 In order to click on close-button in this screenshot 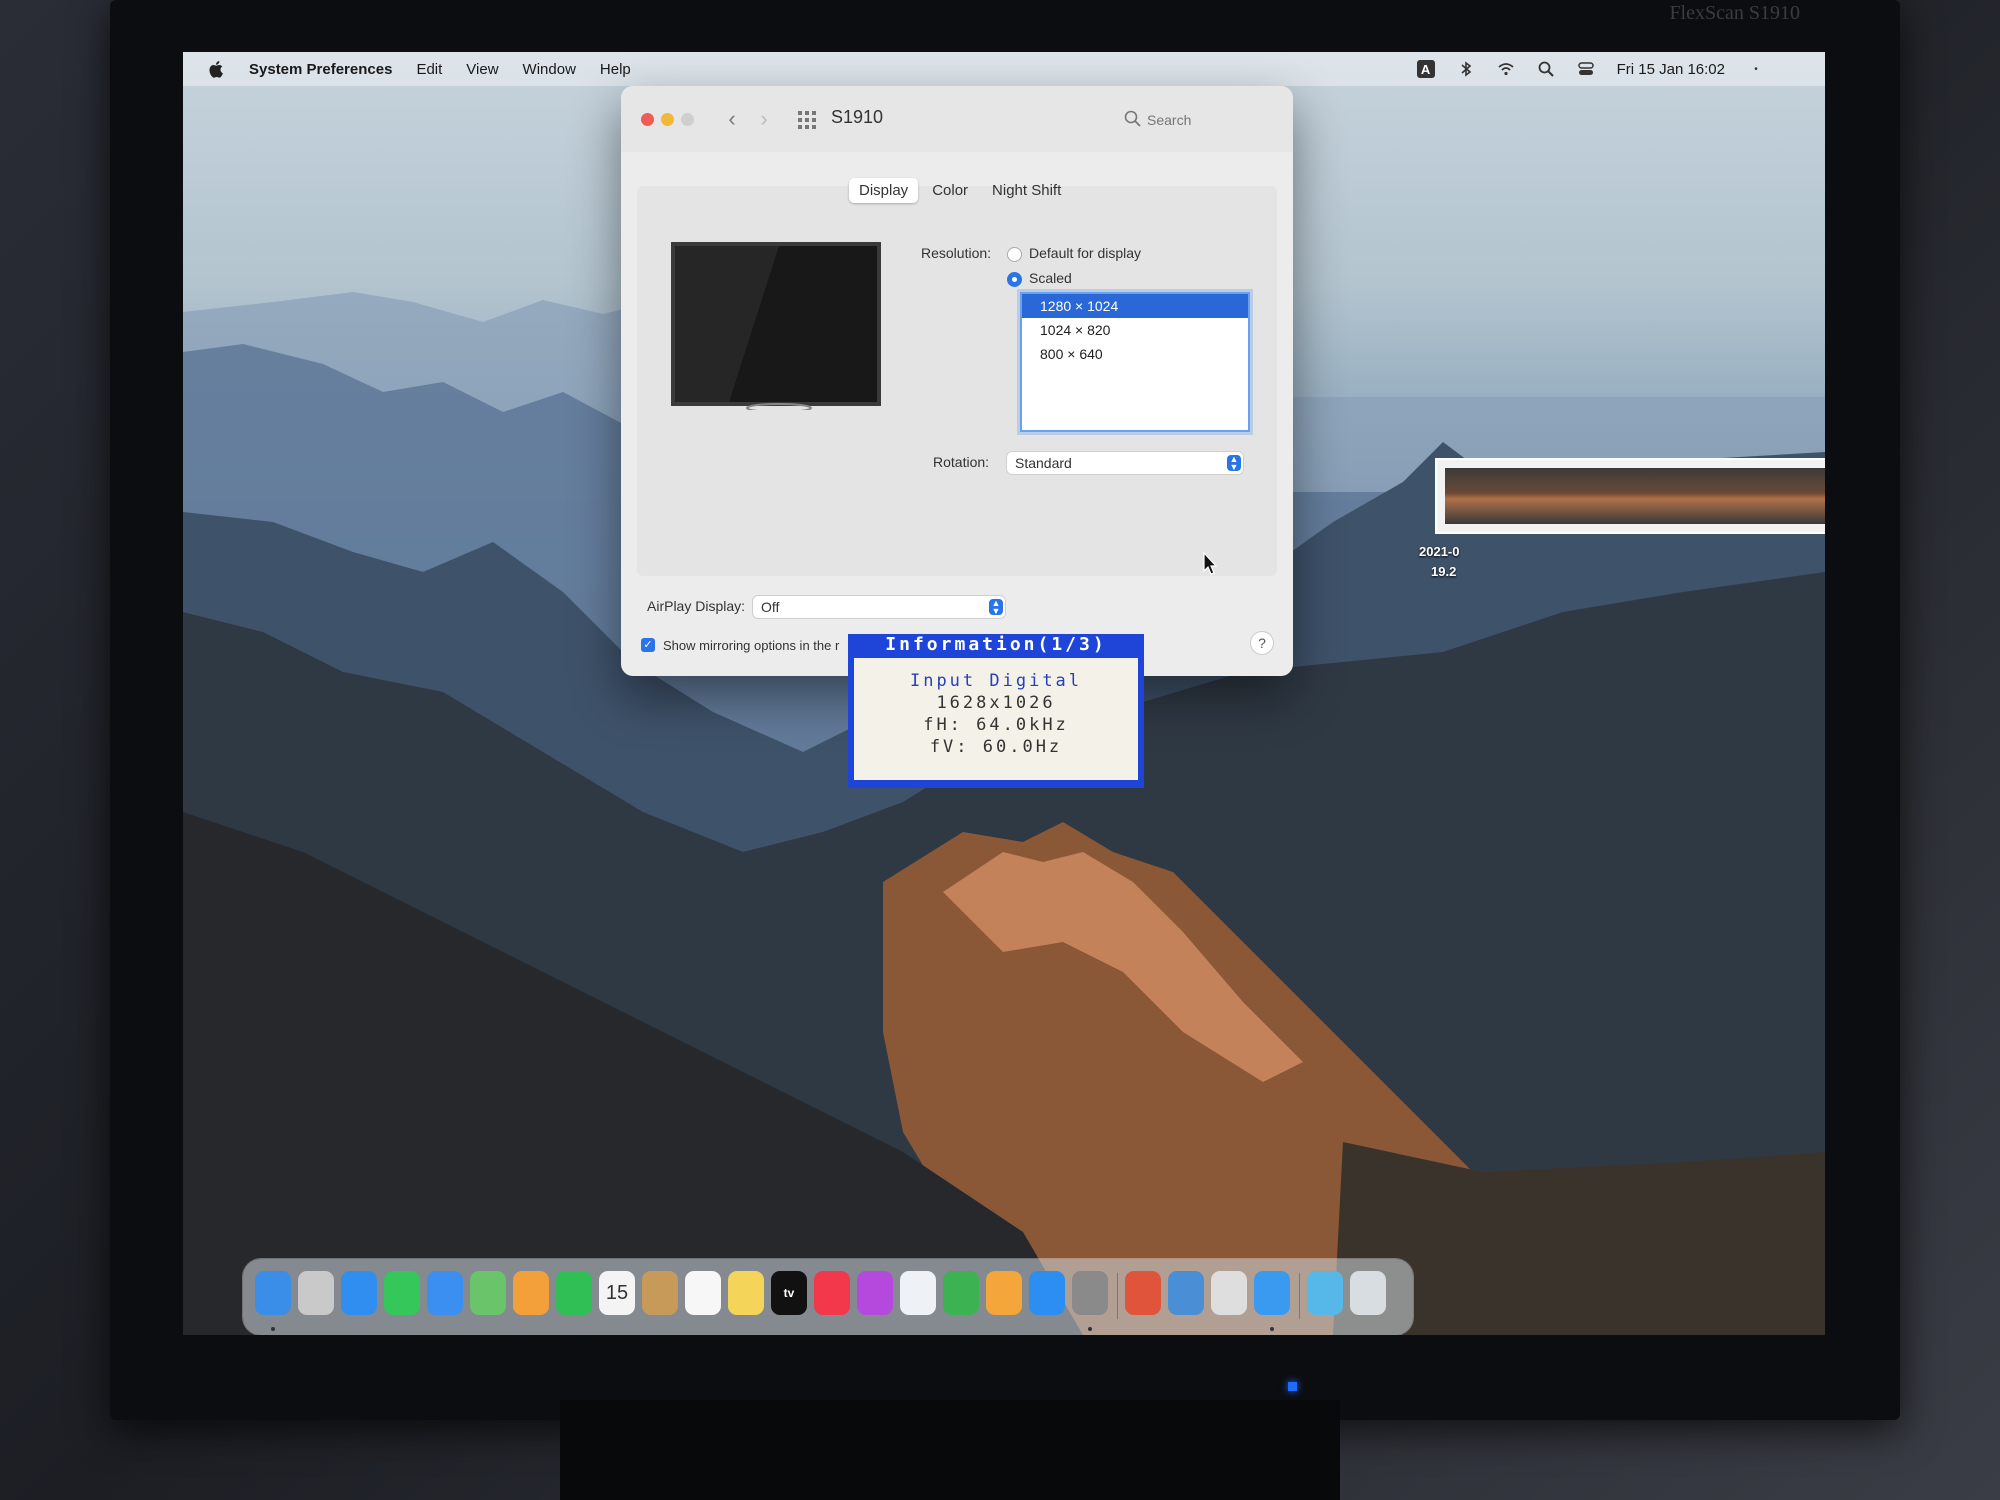, I will do `click(647, 119)`.